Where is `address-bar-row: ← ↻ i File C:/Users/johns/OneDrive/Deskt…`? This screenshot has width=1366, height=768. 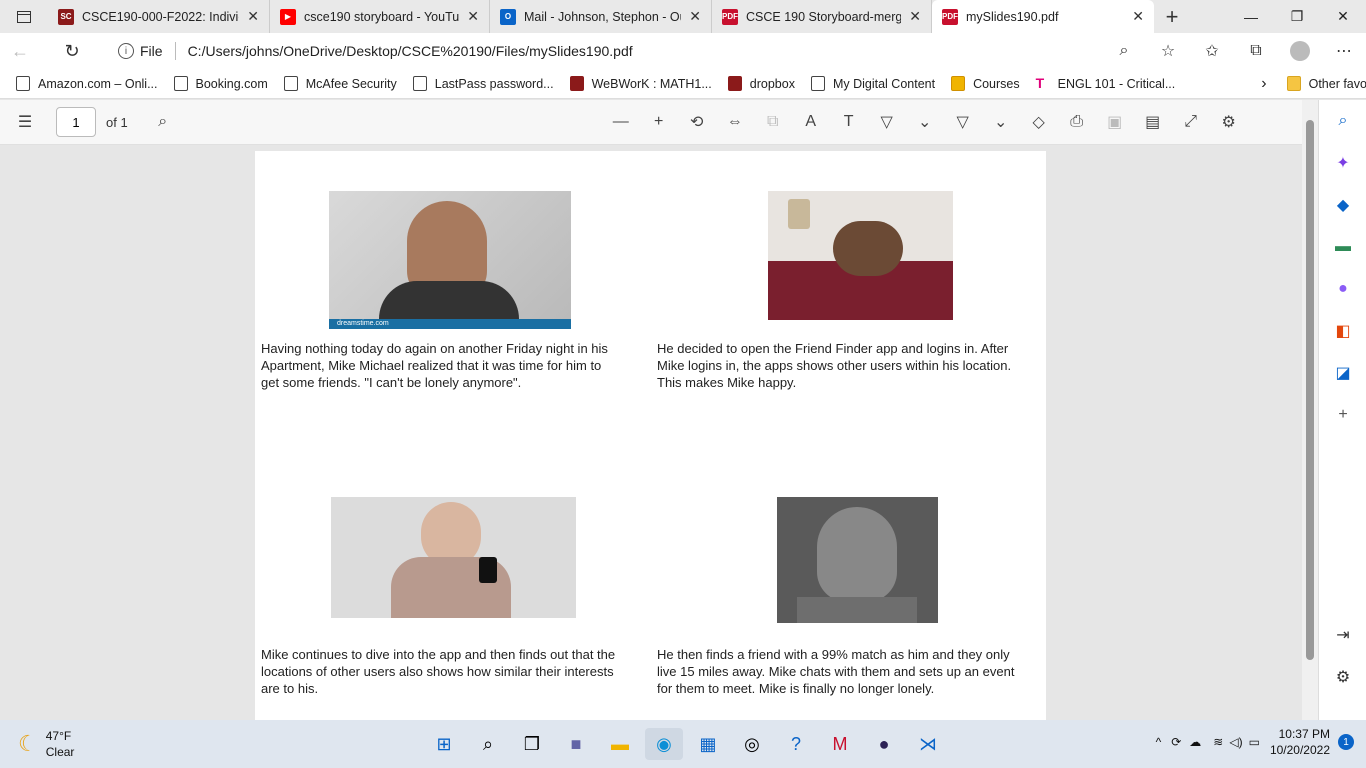 address-bar-row: ← ↻ i File C:/Users/johns/OneDrive/Deskt… is located at coordinates (683, 51).